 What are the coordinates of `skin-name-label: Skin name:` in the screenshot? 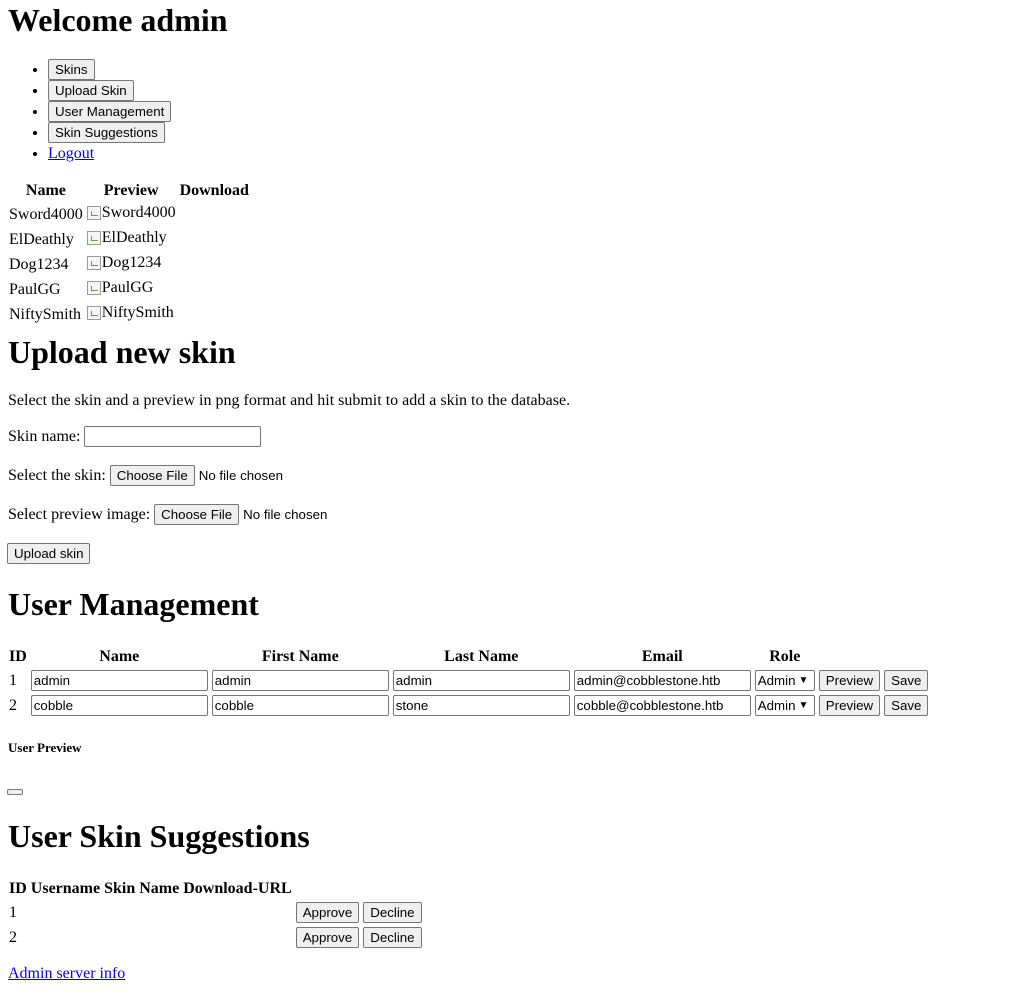 It's located at (44, 436).